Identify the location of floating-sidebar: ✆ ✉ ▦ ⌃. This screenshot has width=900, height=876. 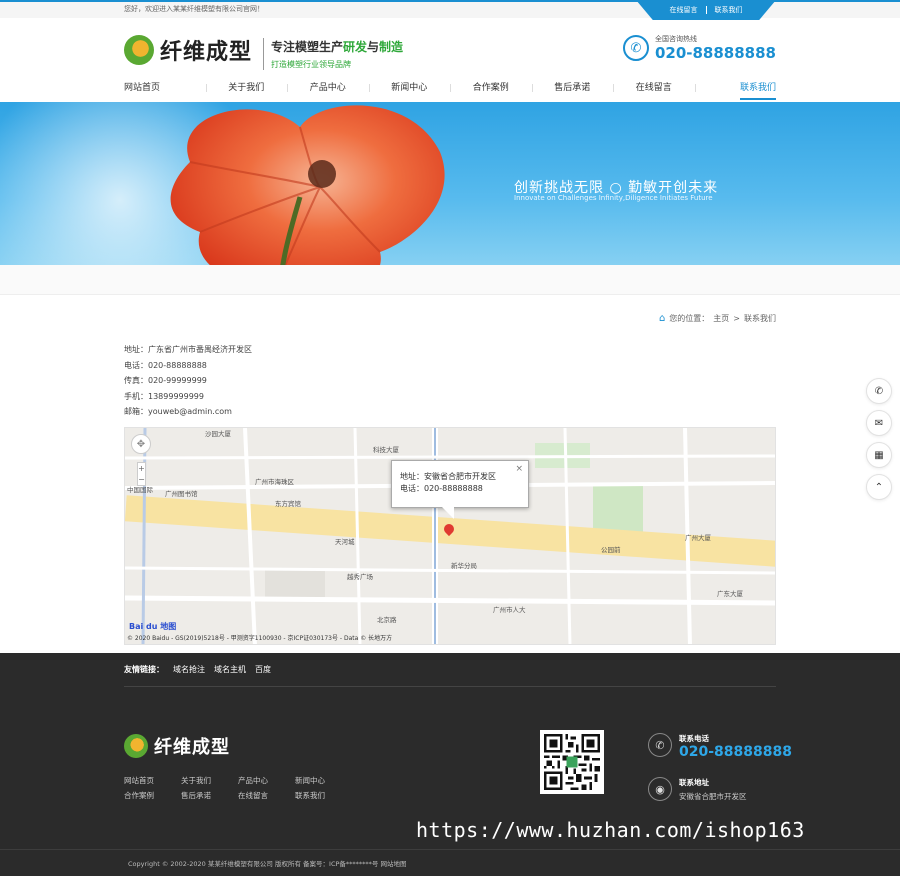
(879, 439).